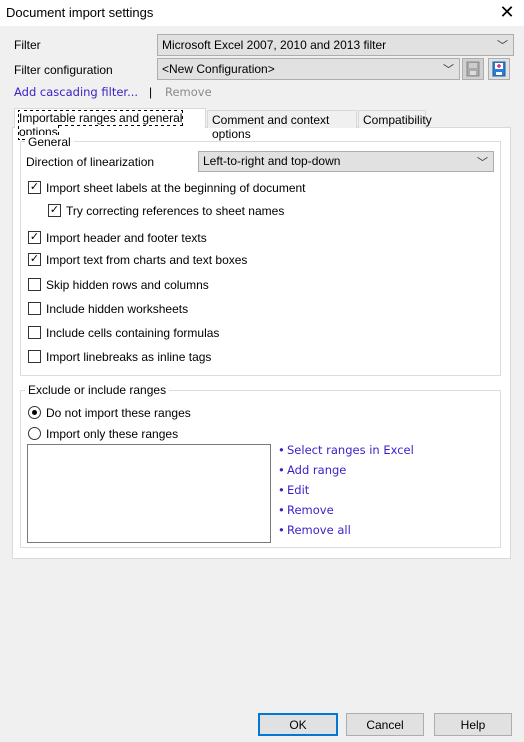 The height and width of the screenshot is (742, 524). What do you see at coordinates (319, 530) in the screenshot?
I see `range-action-link: Remove all` at bounding box center [319, 530].